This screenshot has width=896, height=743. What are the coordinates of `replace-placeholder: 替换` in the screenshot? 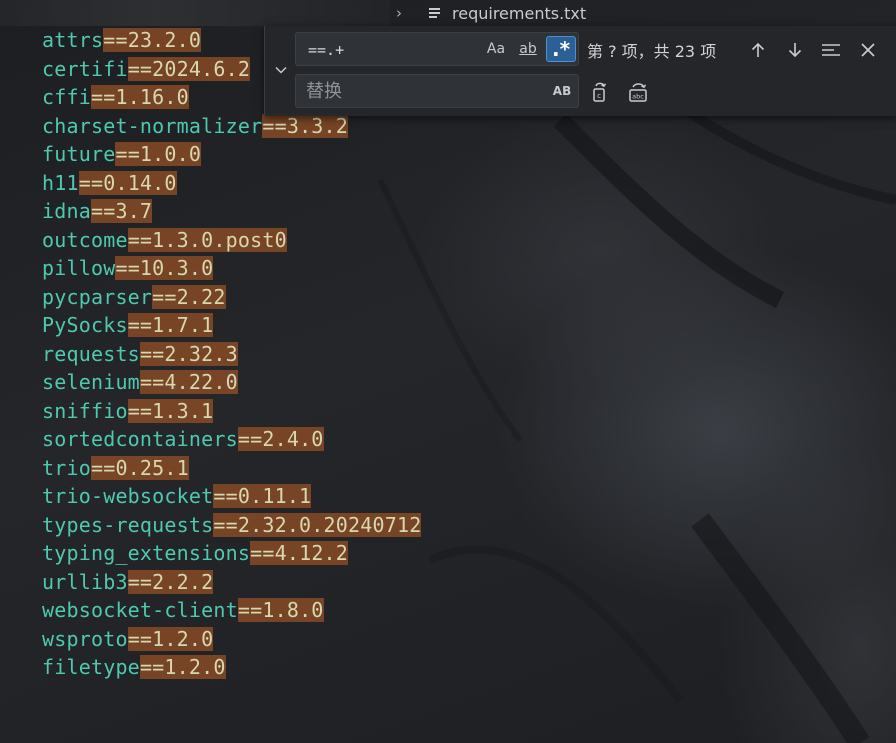 It's located at (324, 91).